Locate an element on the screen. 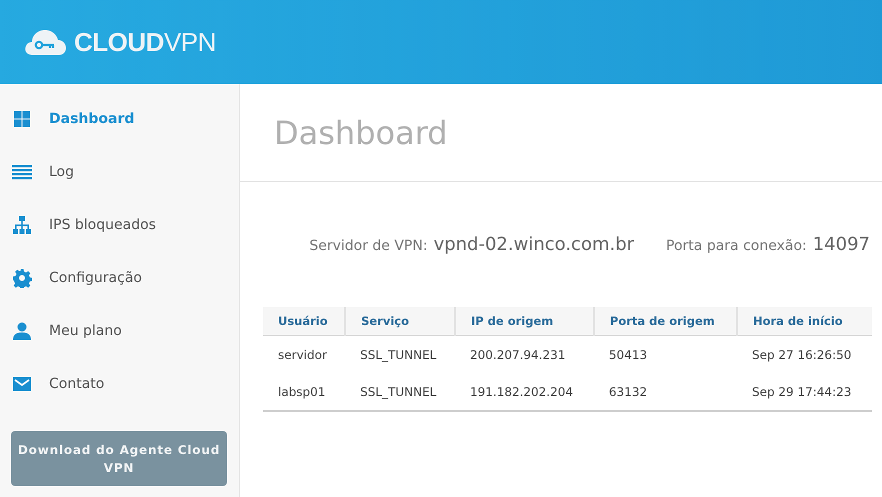  cloud-key-icon is located at coordinates (45, 42).